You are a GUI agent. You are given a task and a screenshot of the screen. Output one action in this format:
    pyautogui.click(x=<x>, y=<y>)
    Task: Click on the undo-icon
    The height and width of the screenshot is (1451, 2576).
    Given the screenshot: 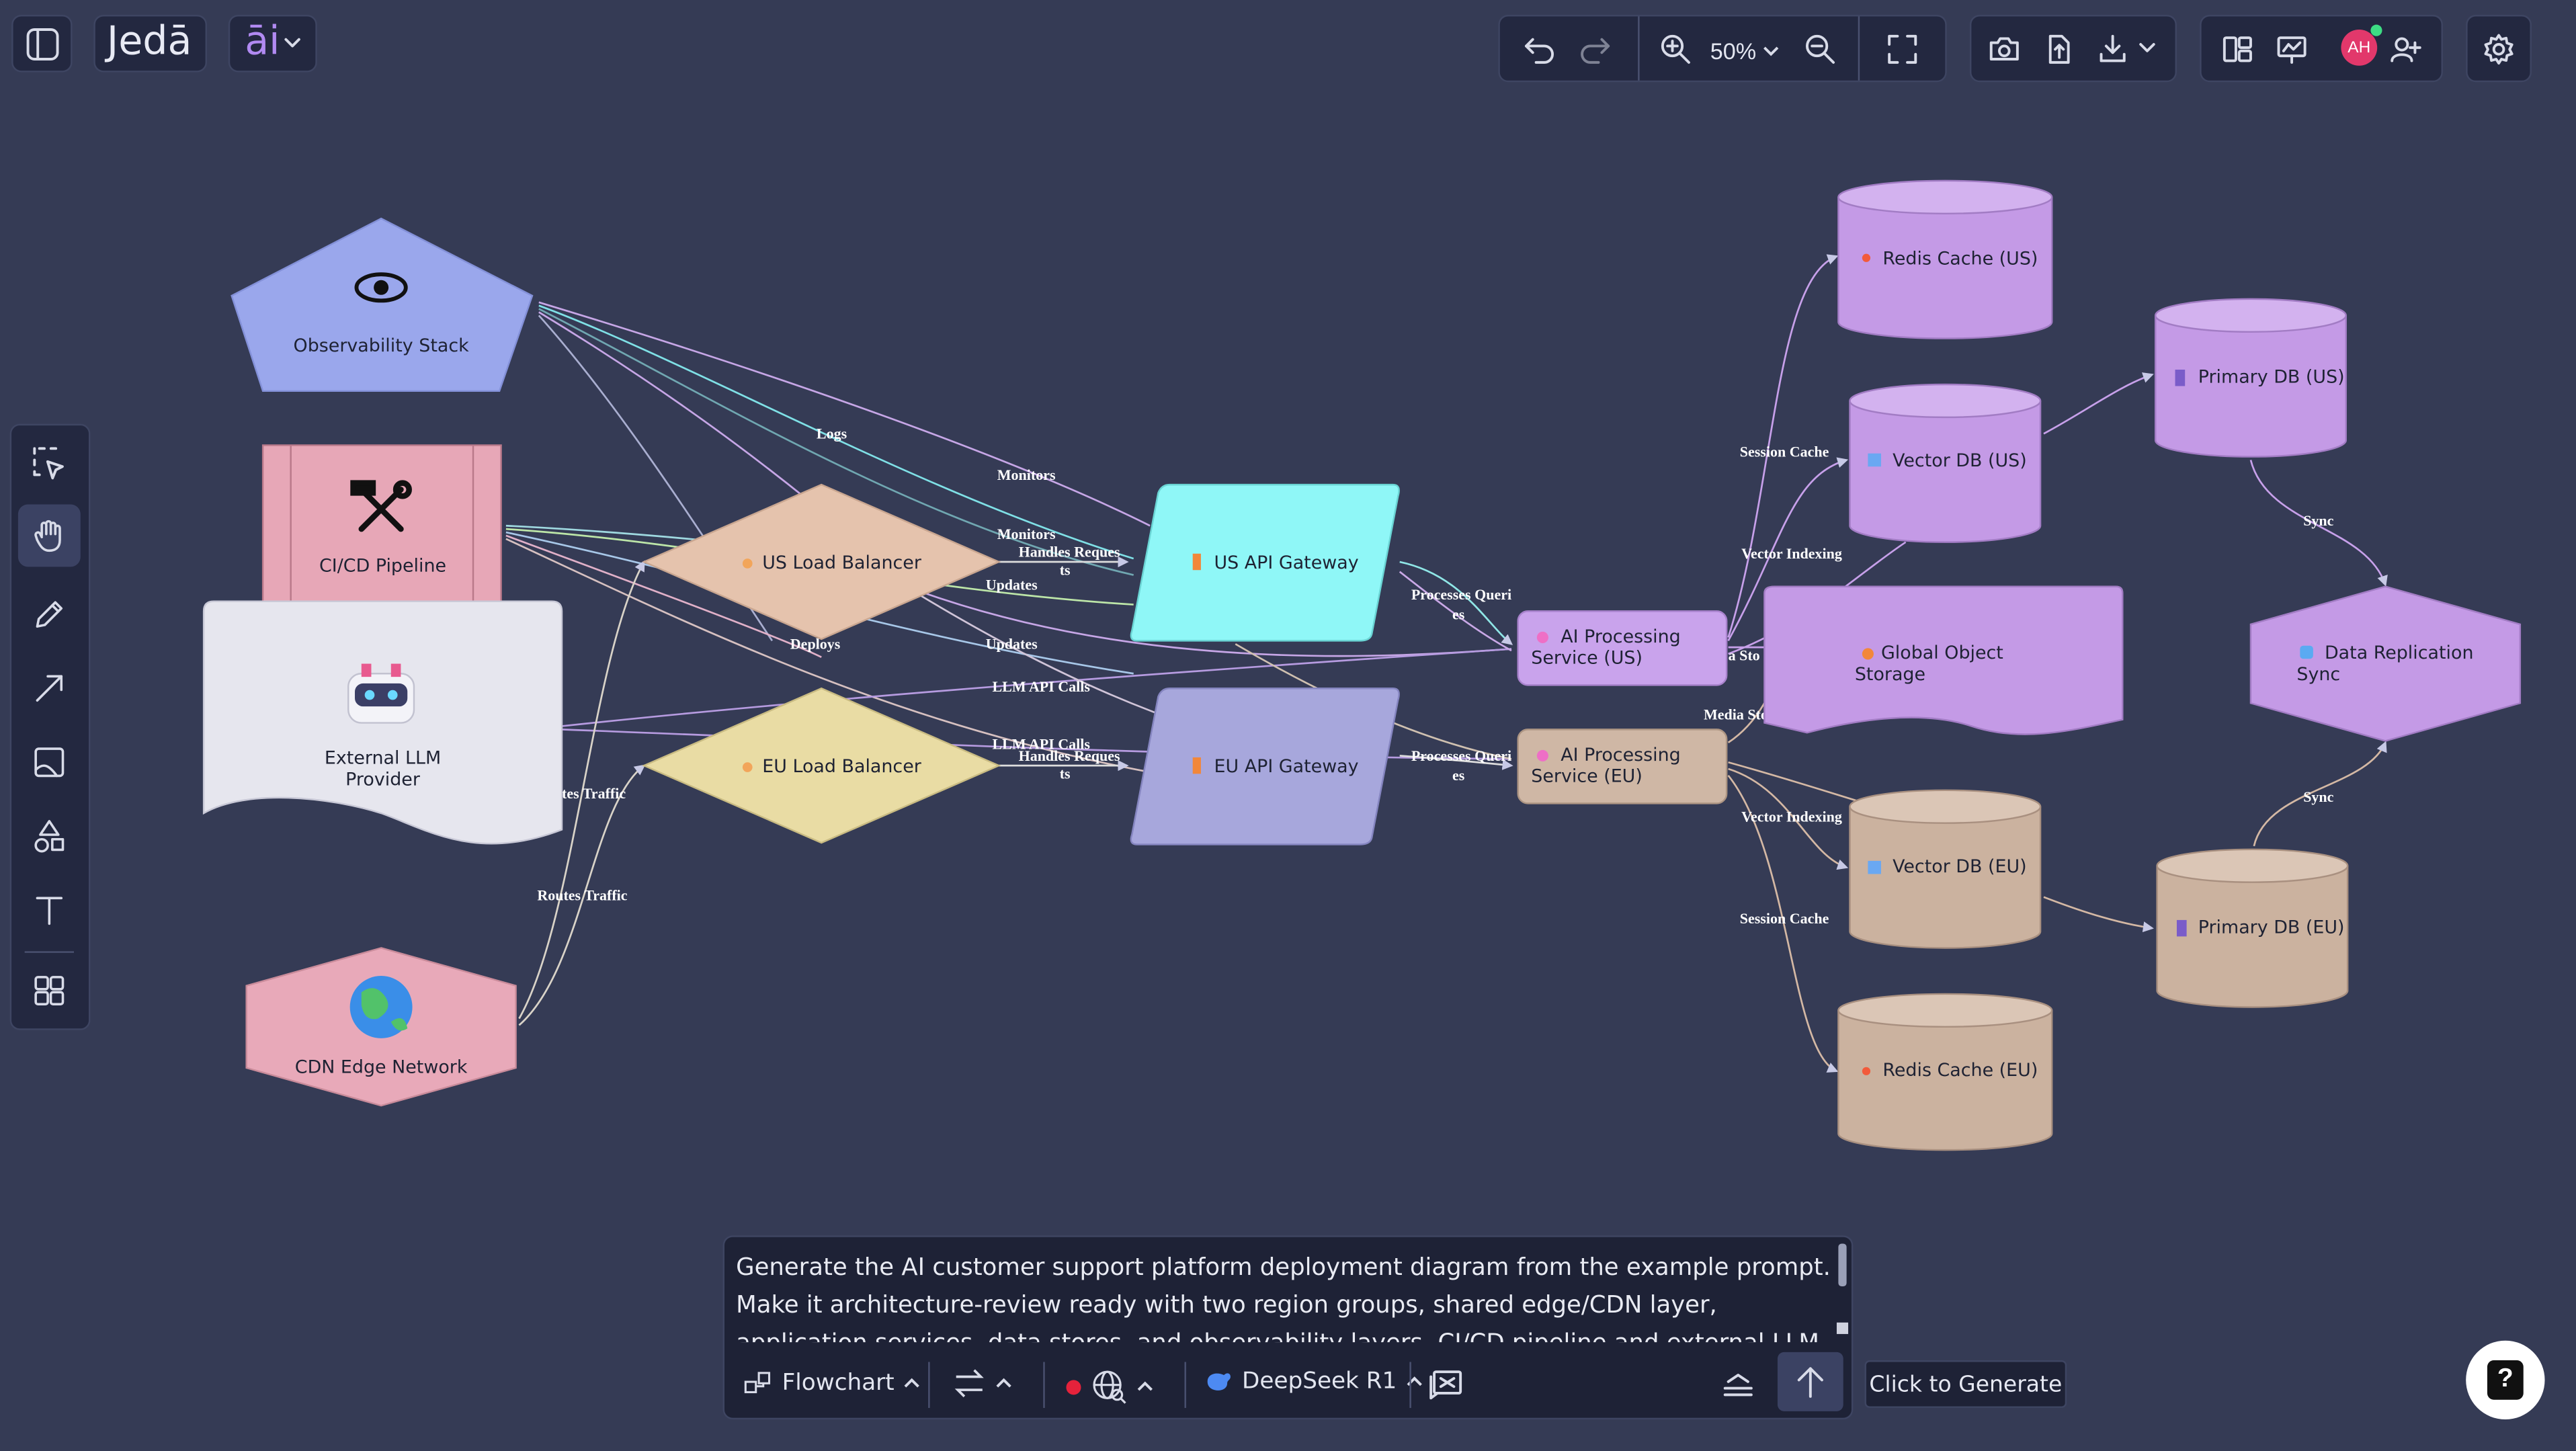 What is the action you would take?
    pyautogui.click(x=1539, y=49)
    